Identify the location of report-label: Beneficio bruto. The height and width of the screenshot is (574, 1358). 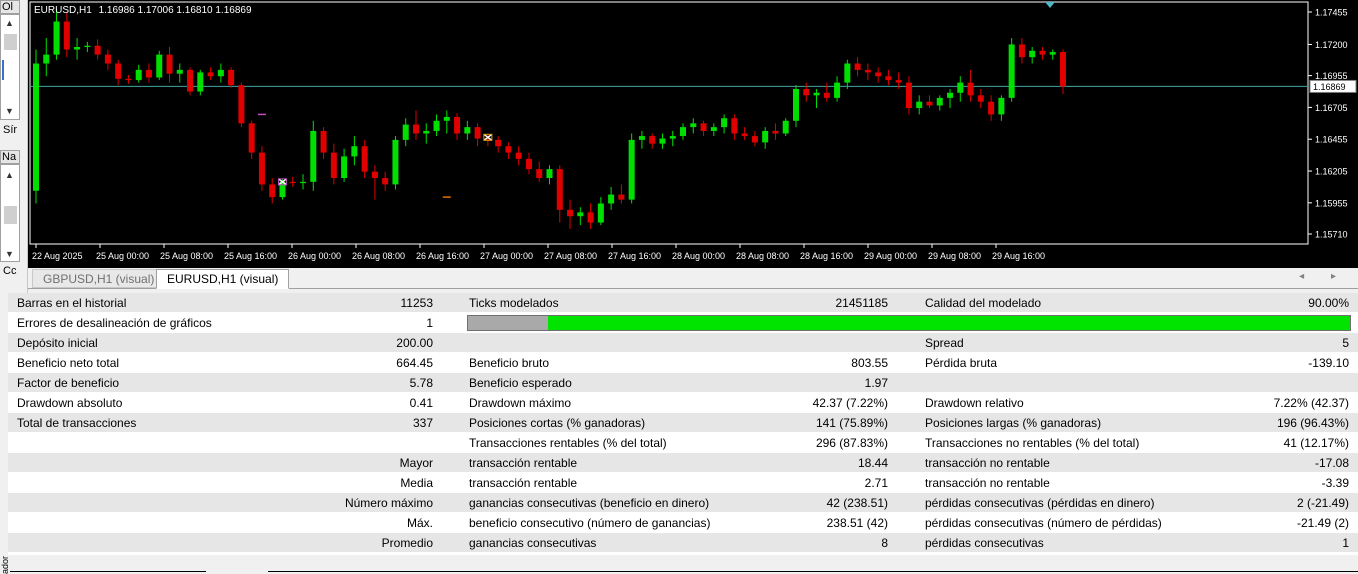
(509, 363).